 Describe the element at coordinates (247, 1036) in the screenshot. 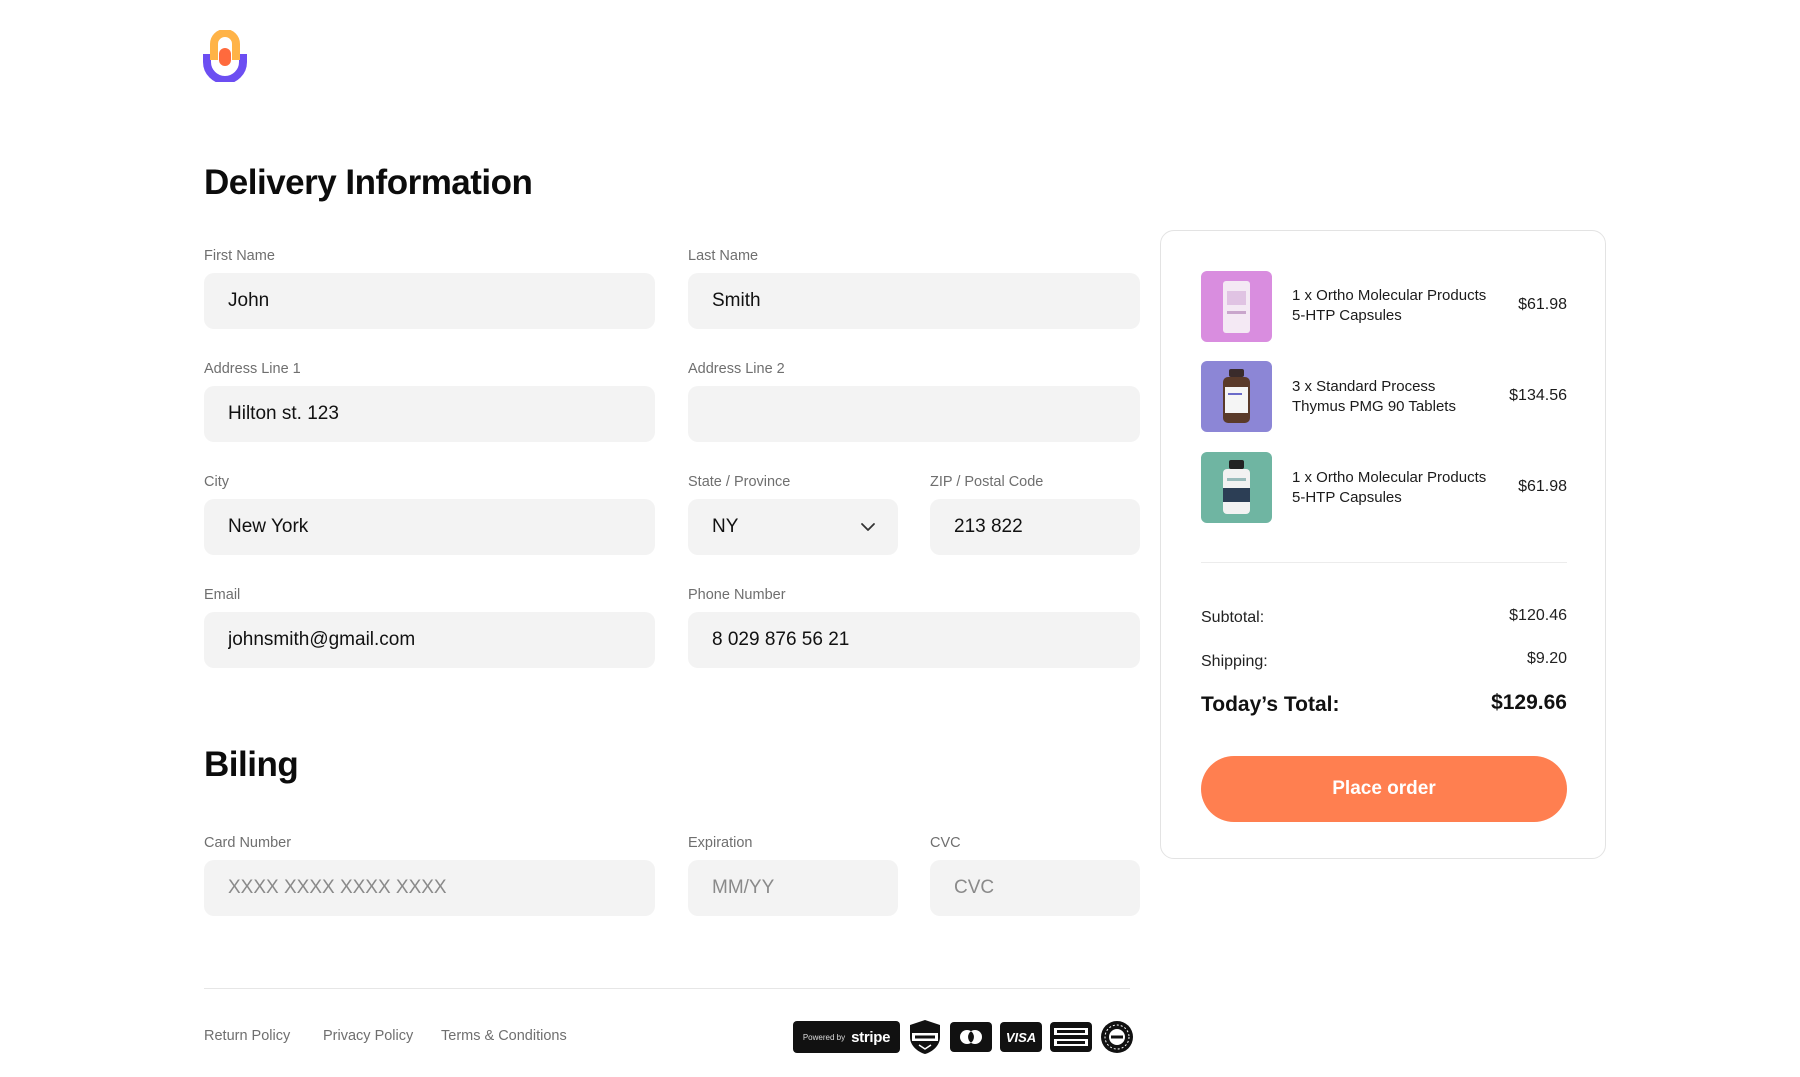

I see `return-policy-link: Return Policy` at that location.